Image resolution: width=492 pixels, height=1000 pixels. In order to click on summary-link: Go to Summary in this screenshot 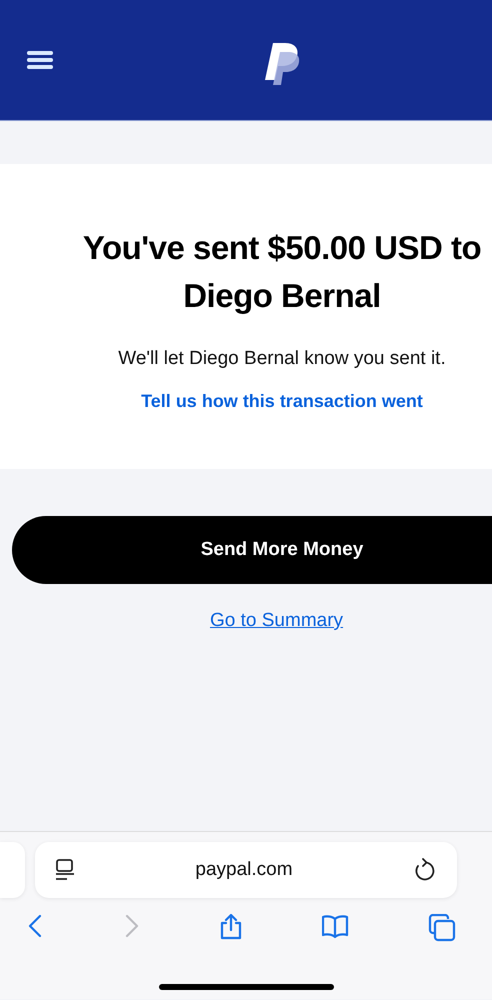, I will do `click(277, 621)`.